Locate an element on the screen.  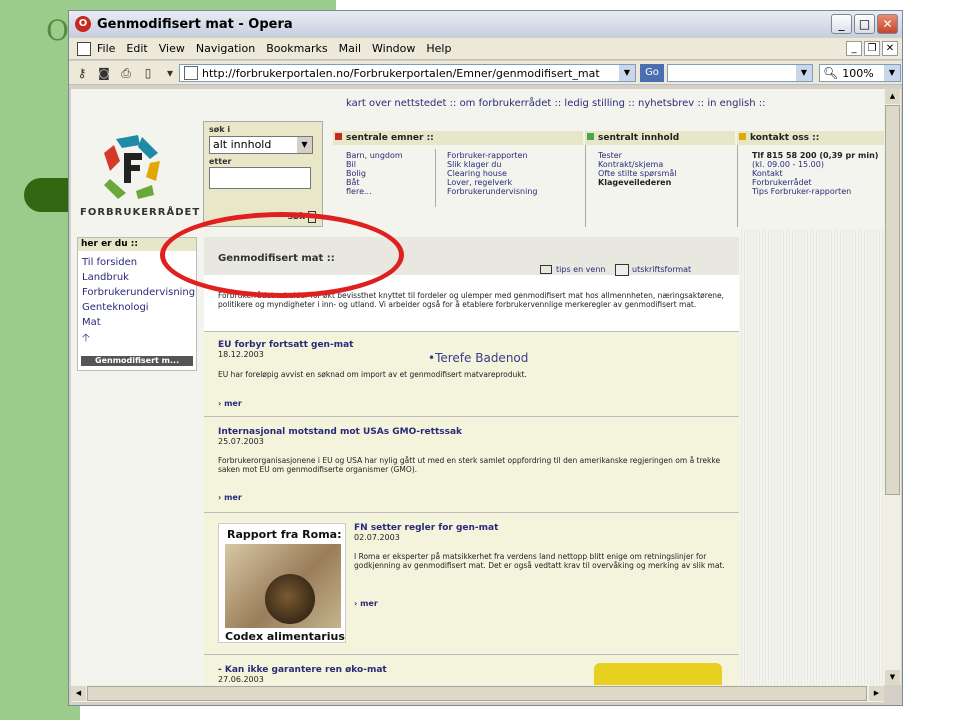
menu-file: File is located at coordinates (106, 48).